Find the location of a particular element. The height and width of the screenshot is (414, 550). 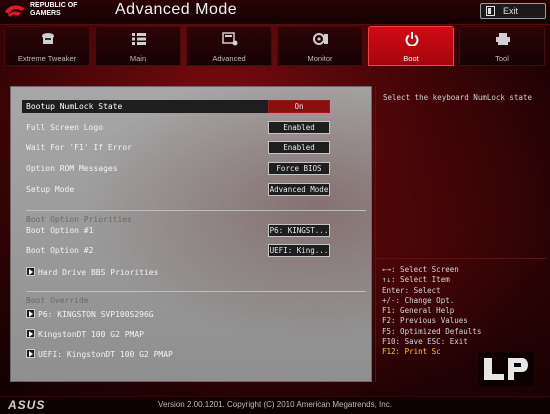

tab-boot: Boot is located at coordinates (411, 46).